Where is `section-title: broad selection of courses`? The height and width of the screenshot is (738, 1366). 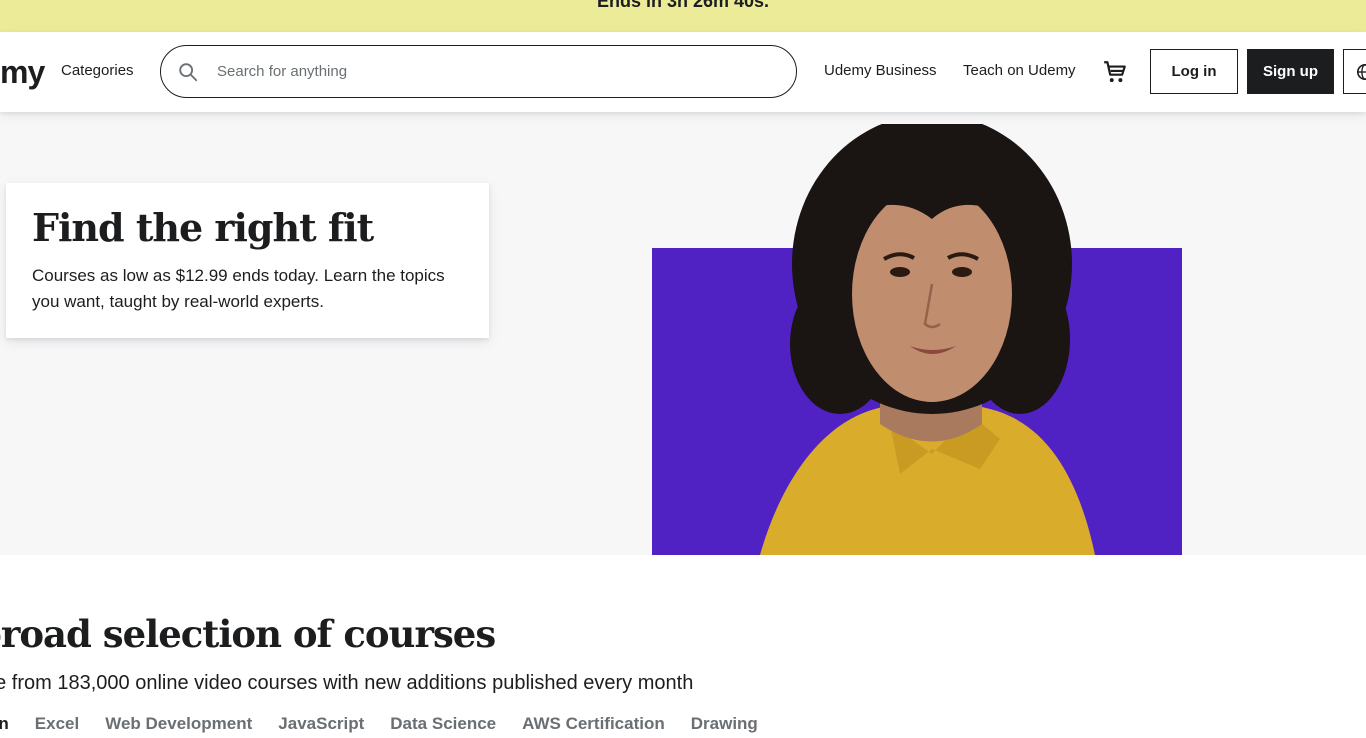 section-title: broad selection of courses is located at coordinates (248, 634).